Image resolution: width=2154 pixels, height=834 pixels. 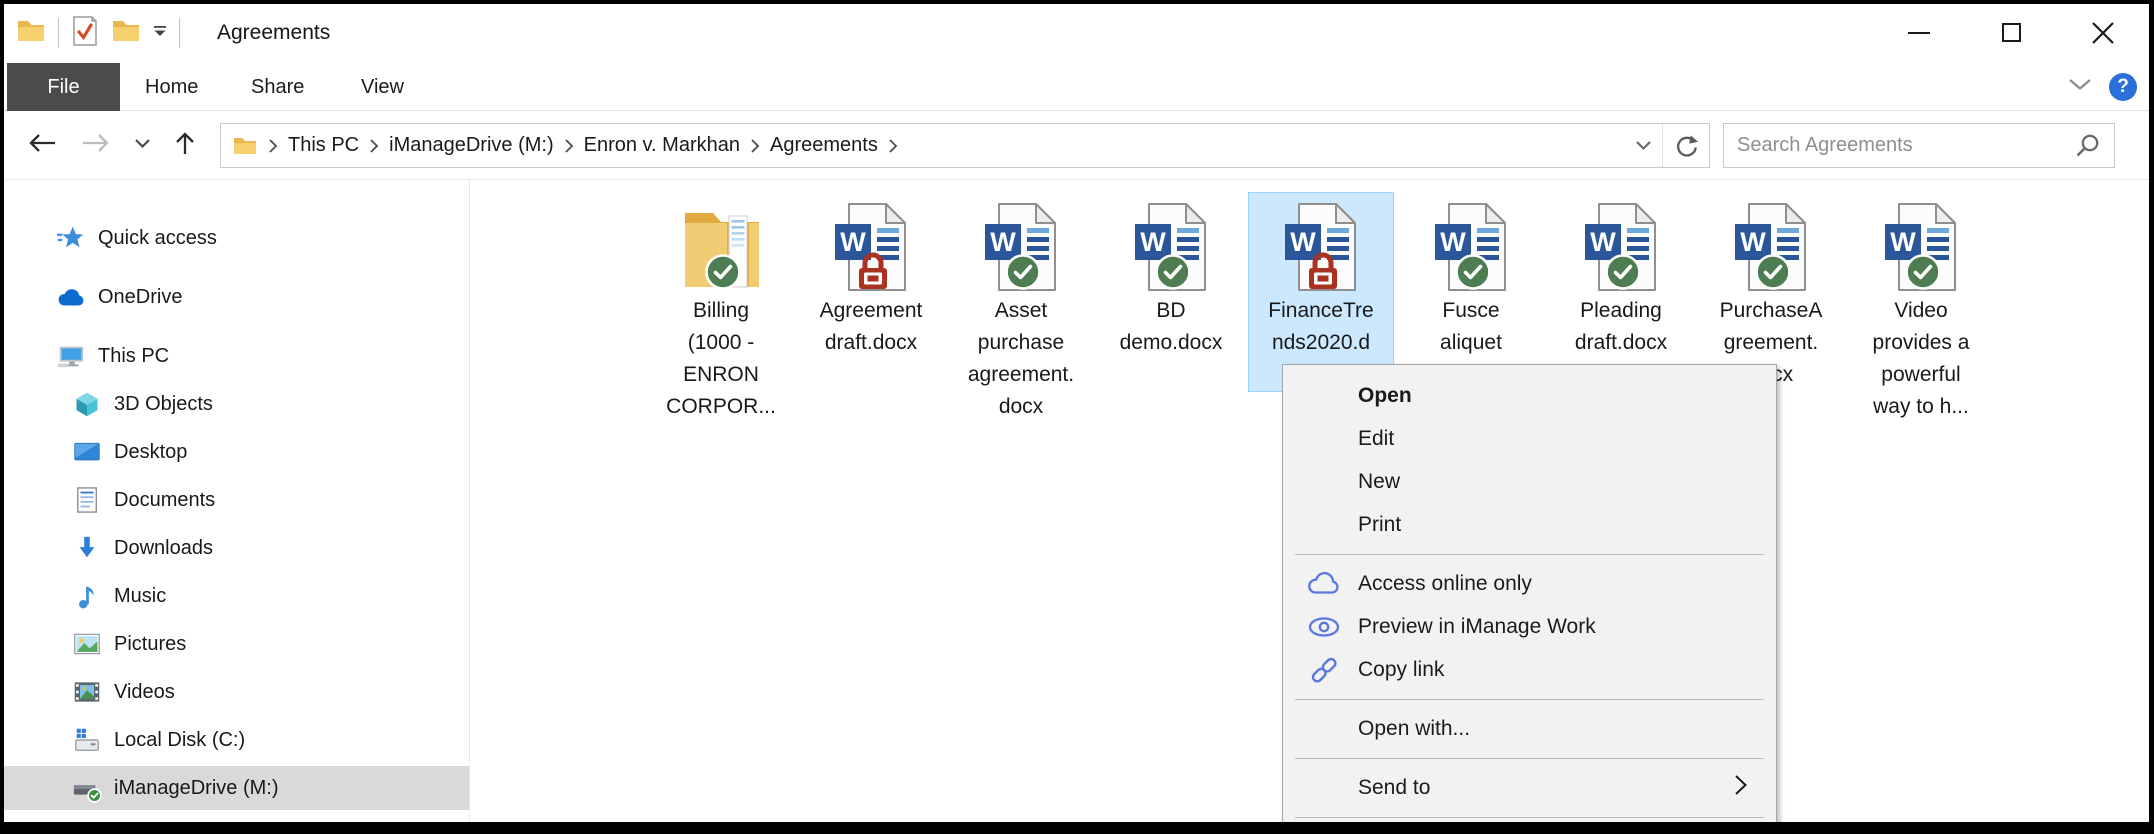 What do you see at coordinates (1171, 326) in the screenshot?
I see `file-name-label: BD demo.docx` at bounding box center [1171, 326].